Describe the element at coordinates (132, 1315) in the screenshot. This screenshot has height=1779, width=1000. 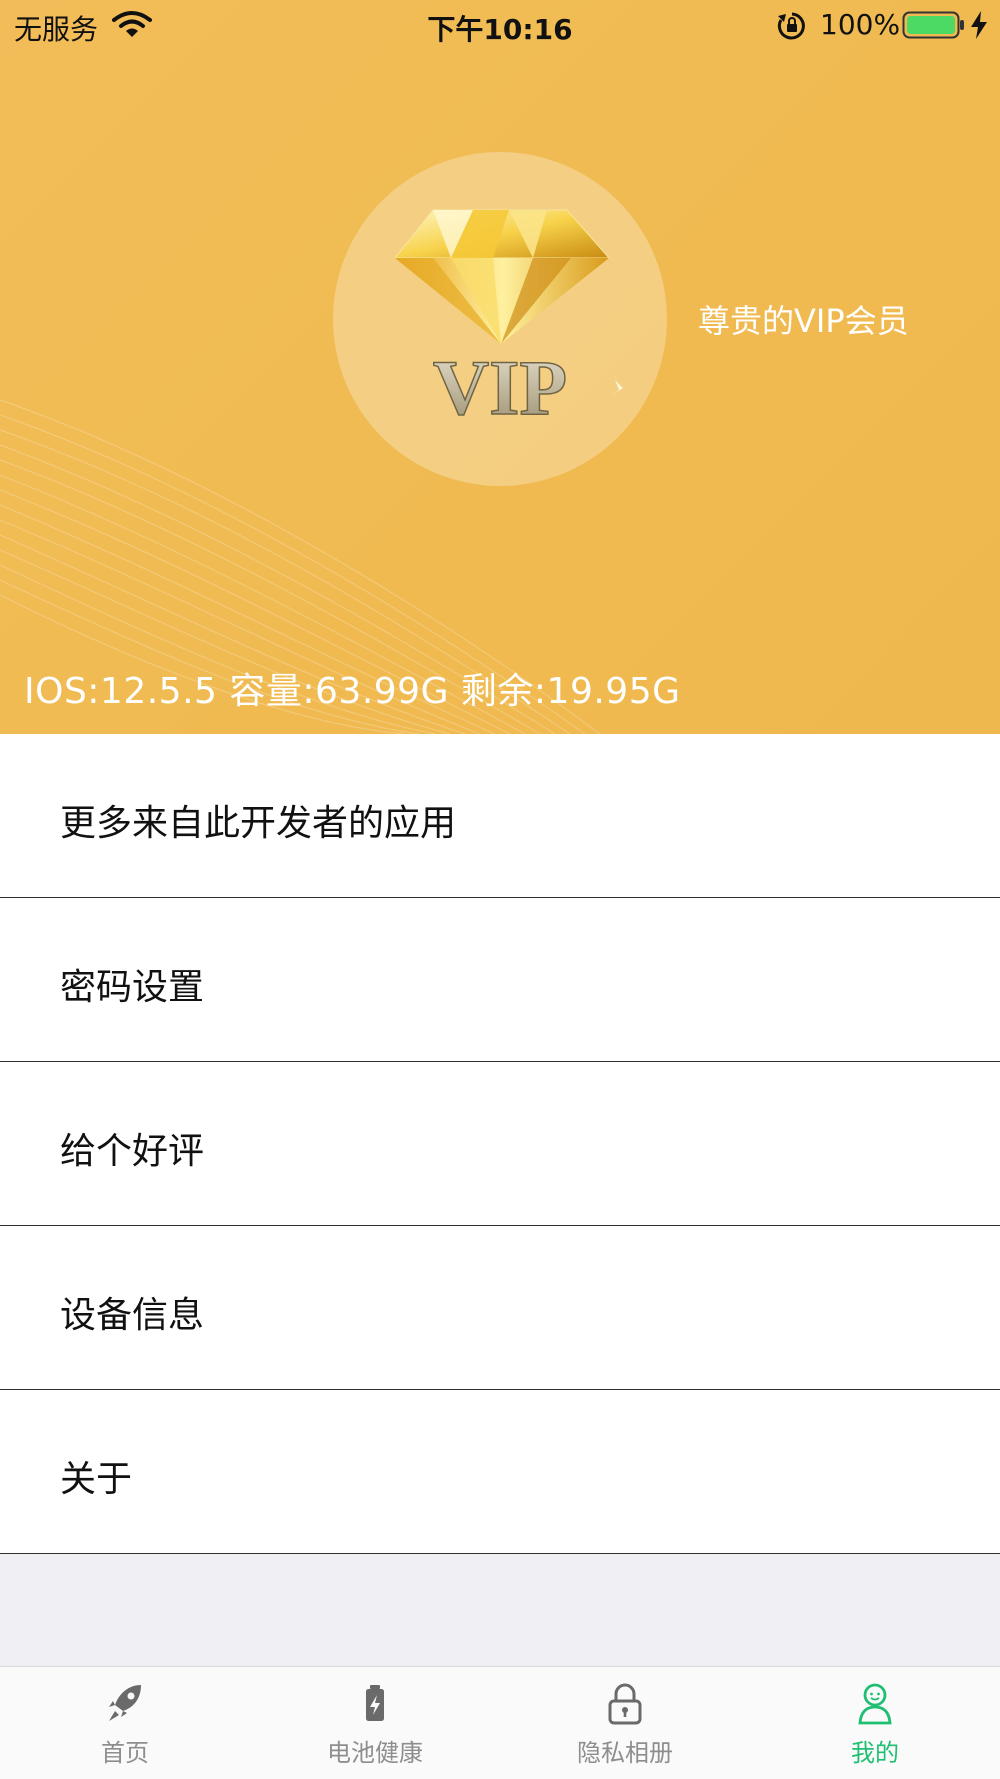
I see `menu-item-label: 设备信息` at that location.